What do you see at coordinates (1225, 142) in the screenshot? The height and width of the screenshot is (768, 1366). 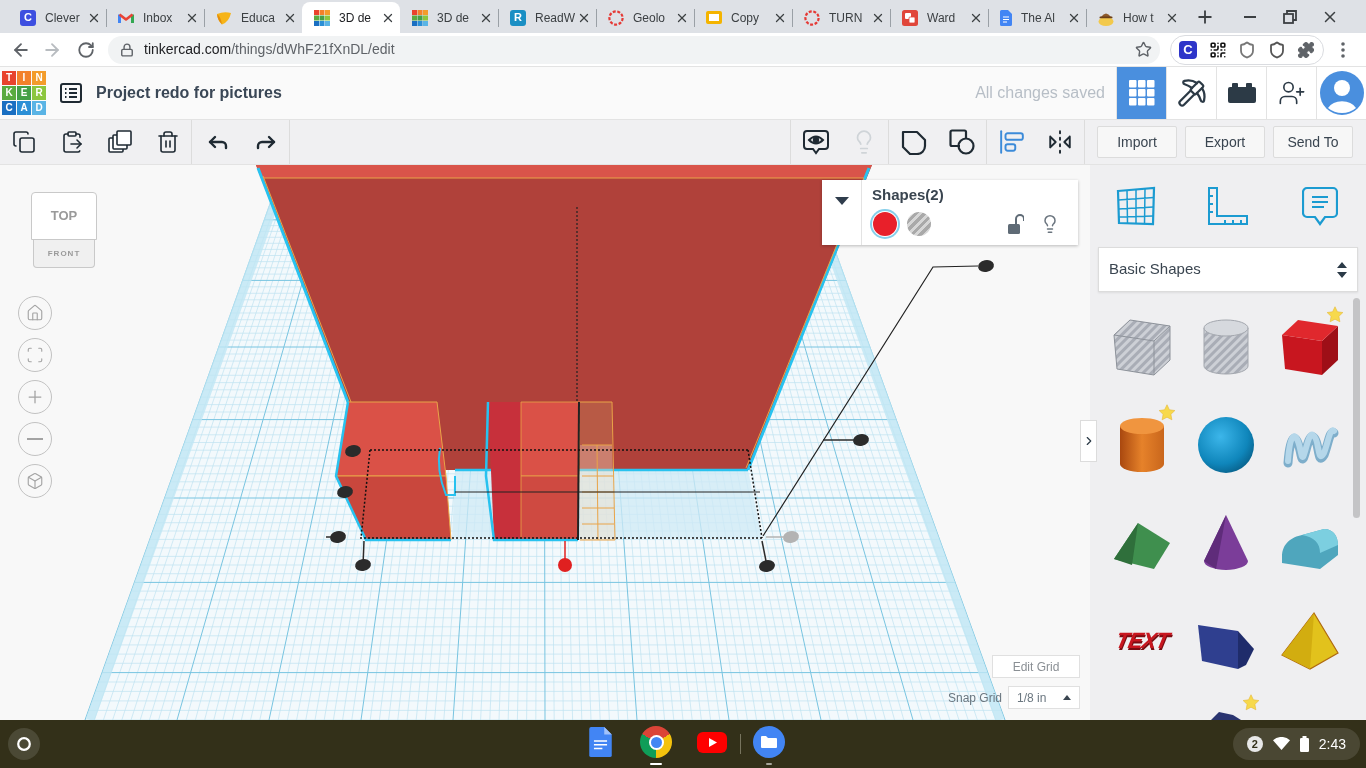 I see `toolbar-button: Export` at bounding box center [1225, 142].